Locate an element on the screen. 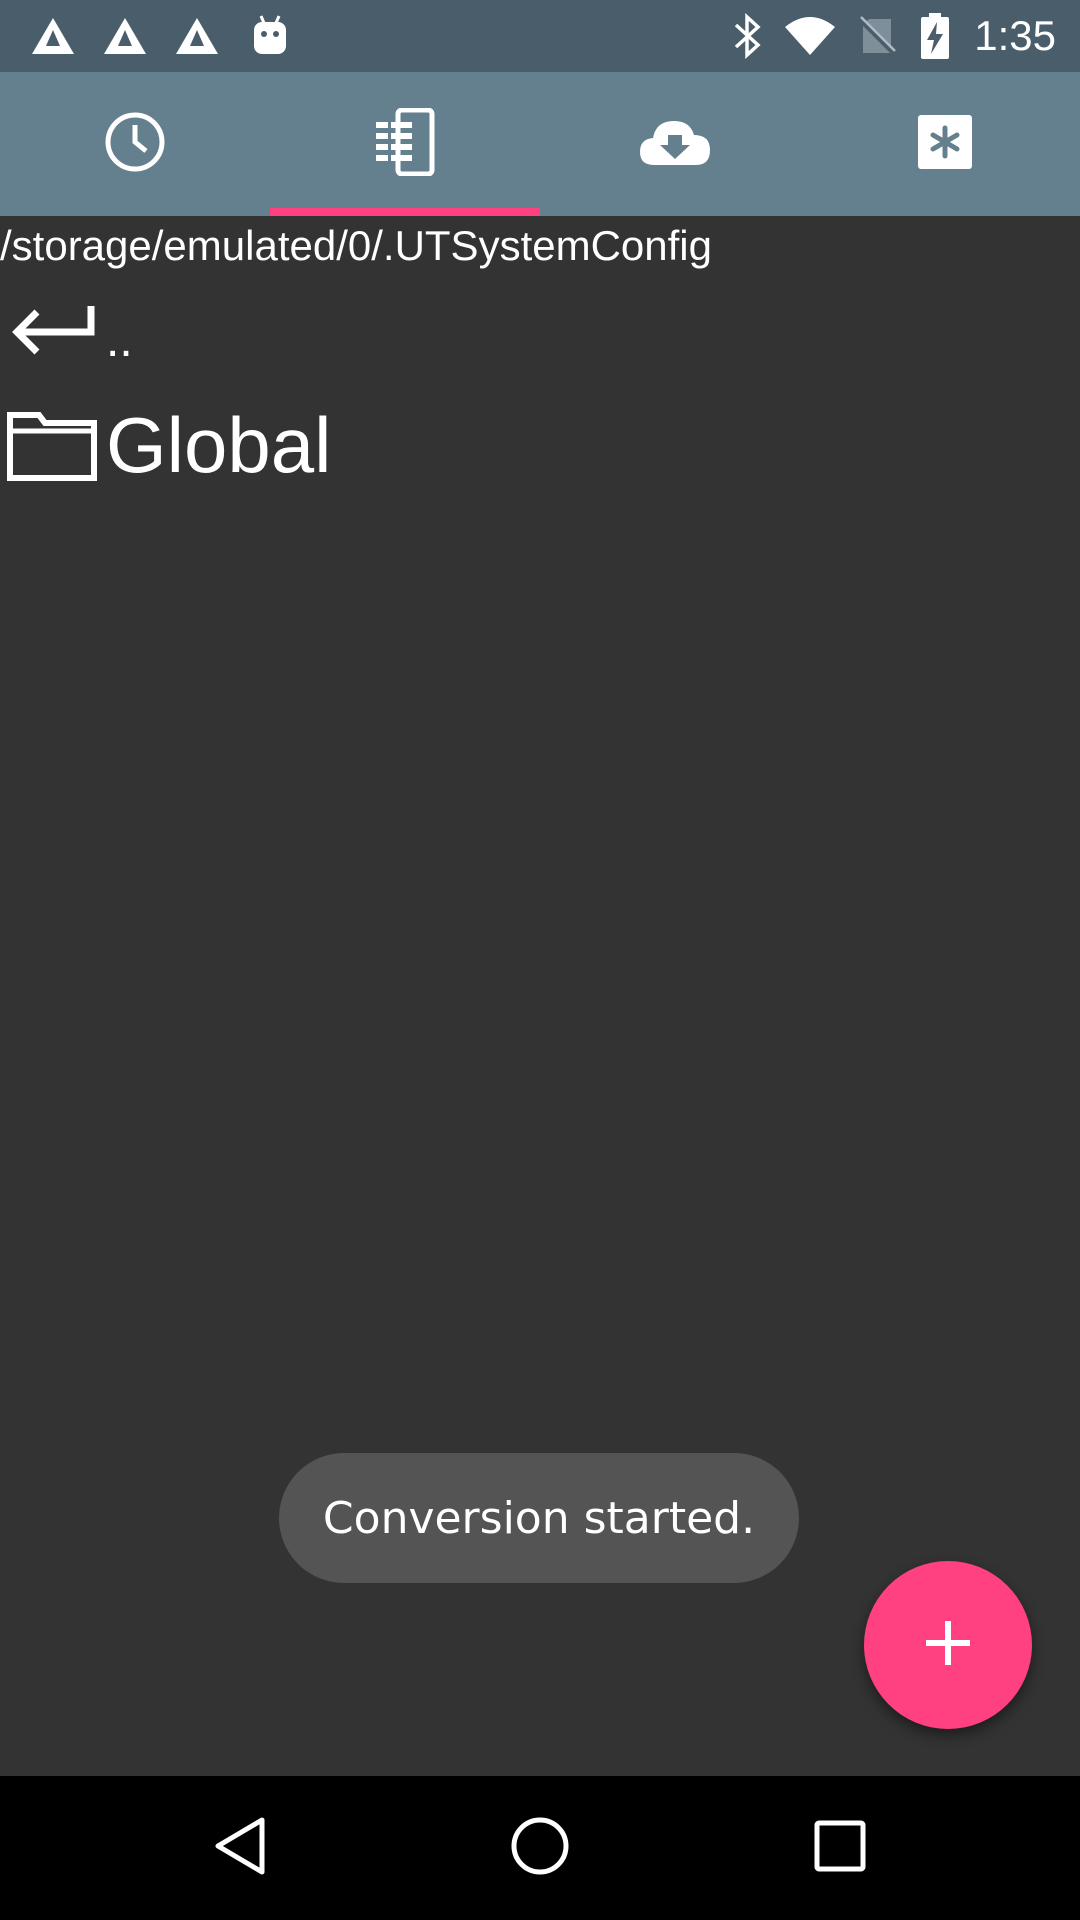  bluetooth-icon is located at coordinates (748, 36).